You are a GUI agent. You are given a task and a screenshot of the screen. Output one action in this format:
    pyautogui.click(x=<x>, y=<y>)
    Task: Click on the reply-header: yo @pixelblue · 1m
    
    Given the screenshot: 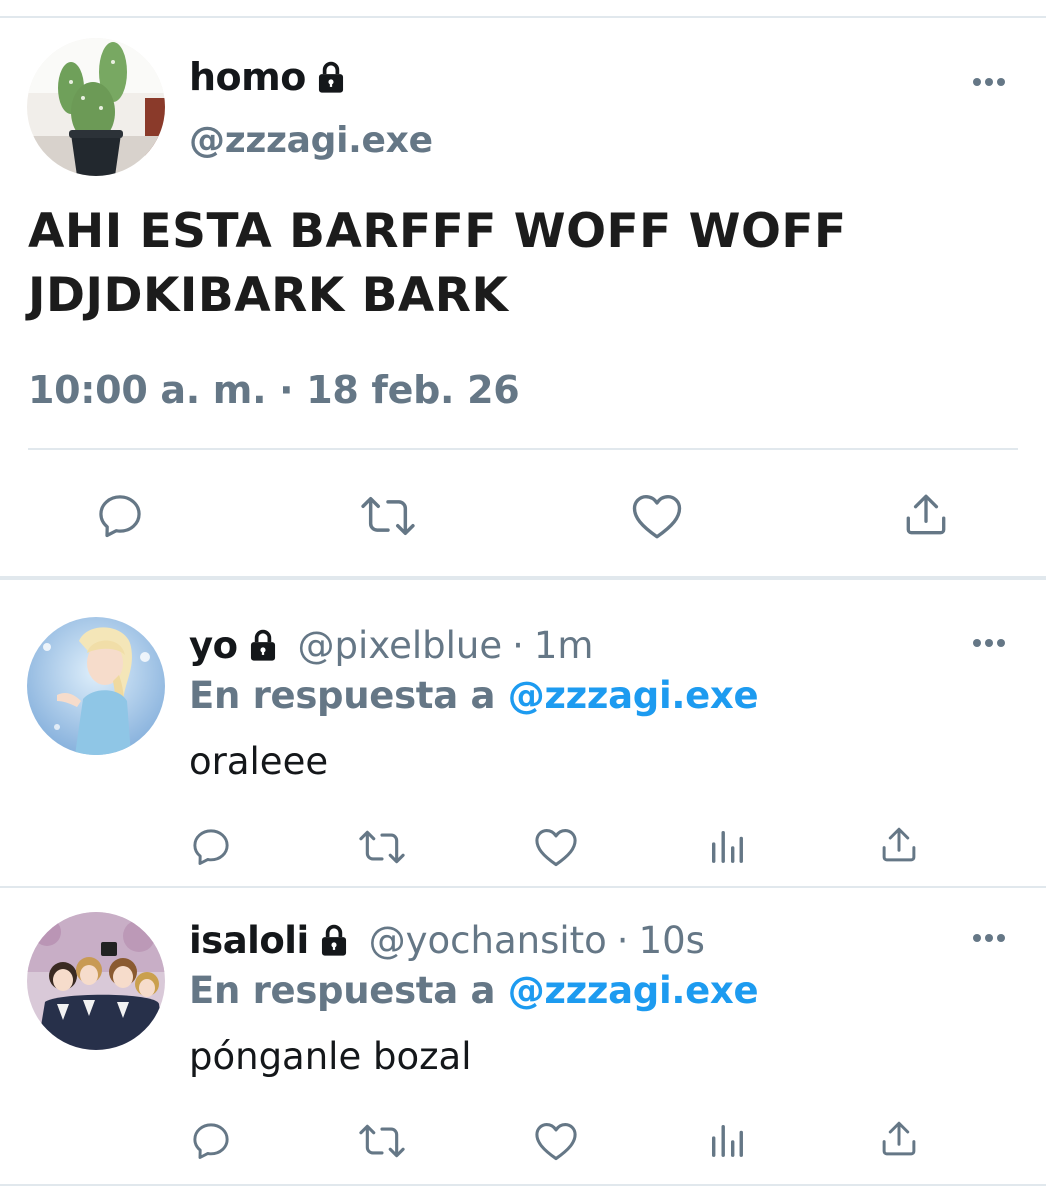 What is the action you would take?
    pyautogui.click(x=391, y=645)
    